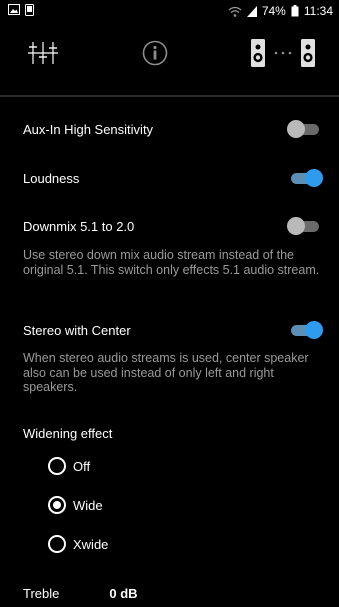 The image size is (339, 607). What do you see at coordinates (69, 466) in the screenshot?
I see `radio-option-off: Off` at bounding box center [69, 466].